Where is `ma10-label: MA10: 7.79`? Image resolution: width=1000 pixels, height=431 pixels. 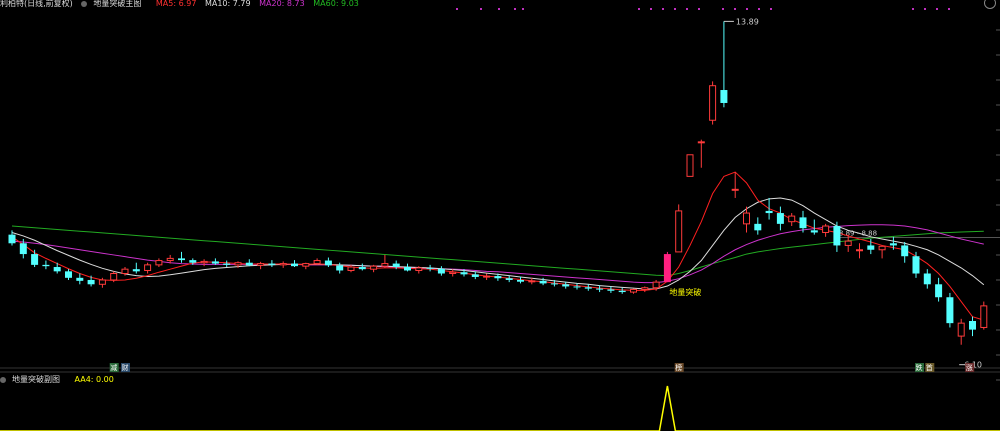 ma10-label: MA10: 7.79 is located at coordinates (227, 4).